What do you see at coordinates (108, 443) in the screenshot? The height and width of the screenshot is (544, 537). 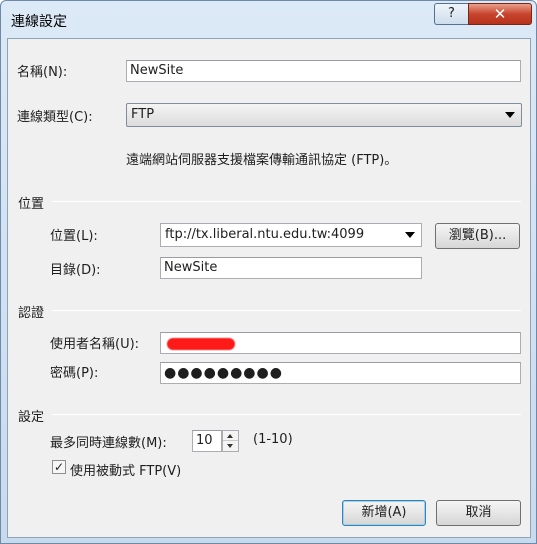 I see `max-connections-label: 最多同時連線數(M):` at bounding box center [108, 443].